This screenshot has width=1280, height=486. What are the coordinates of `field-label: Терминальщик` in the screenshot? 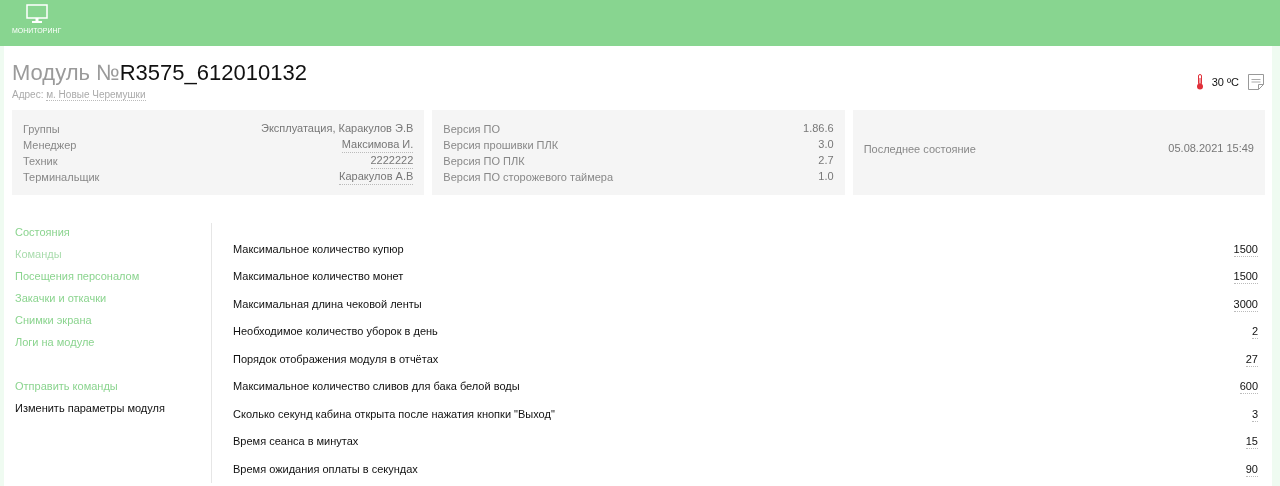 It's located at (61, 177).